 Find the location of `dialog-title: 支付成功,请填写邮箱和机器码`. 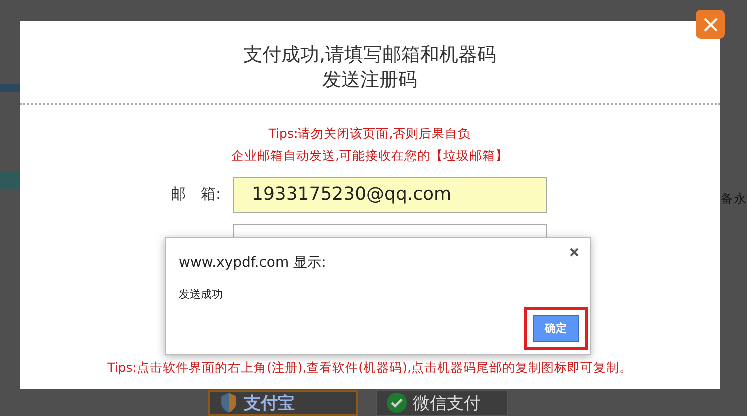

dialog-title: 支付成功,请填写邮箱和机器码 is located at coordinates (370, 55).